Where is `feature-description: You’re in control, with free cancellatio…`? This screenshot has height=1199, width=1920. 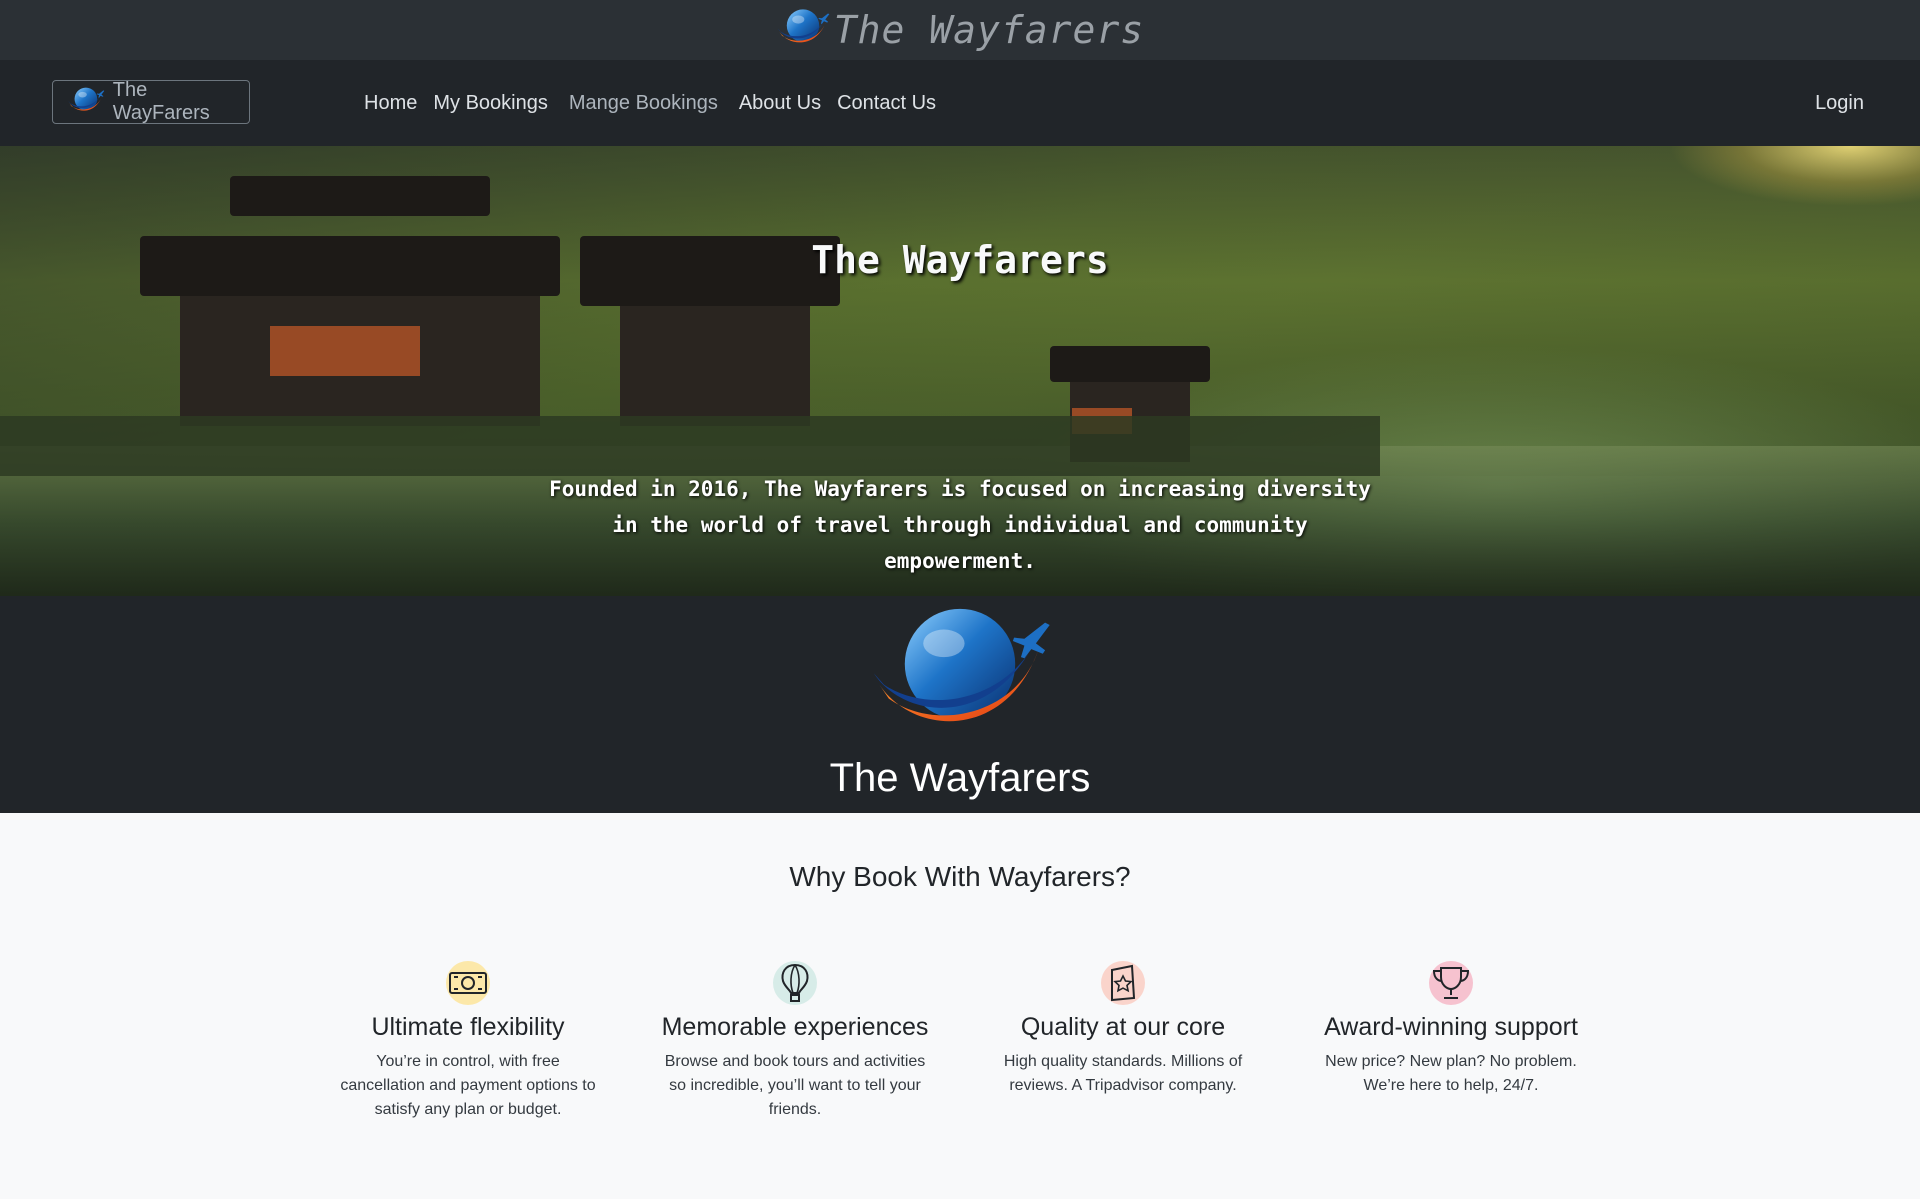
feature-description: You’re in control, with free cancellatio… is located at coordinates (468, 1085).